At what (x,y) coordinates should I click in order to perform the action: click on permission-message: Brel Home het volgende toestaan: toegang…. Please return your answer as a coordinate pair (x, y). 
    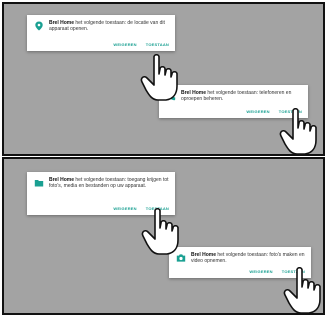
    Looking at the image, I should click on (109, 183).